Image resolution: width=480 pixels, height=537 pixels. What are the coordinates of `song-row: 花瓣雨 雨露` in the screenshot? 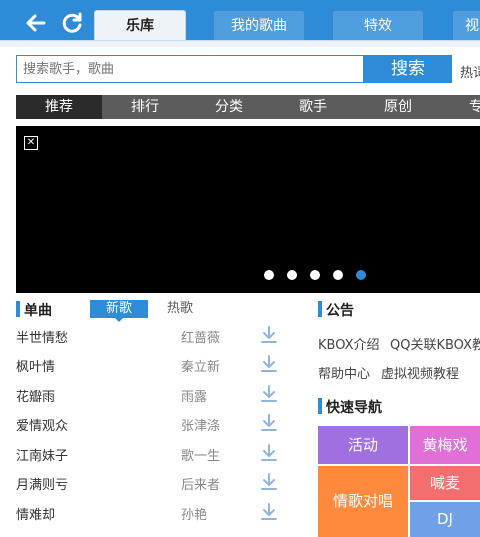 It's located at (151, 395).